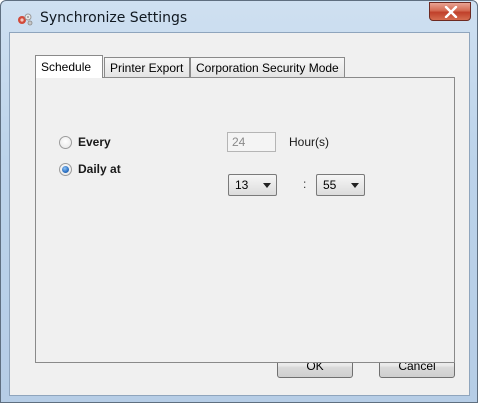 The image size is (480, 405). Describe the element at coordinates (25, 19) in the screenshot. I see `sync-settings-icon` at that location.